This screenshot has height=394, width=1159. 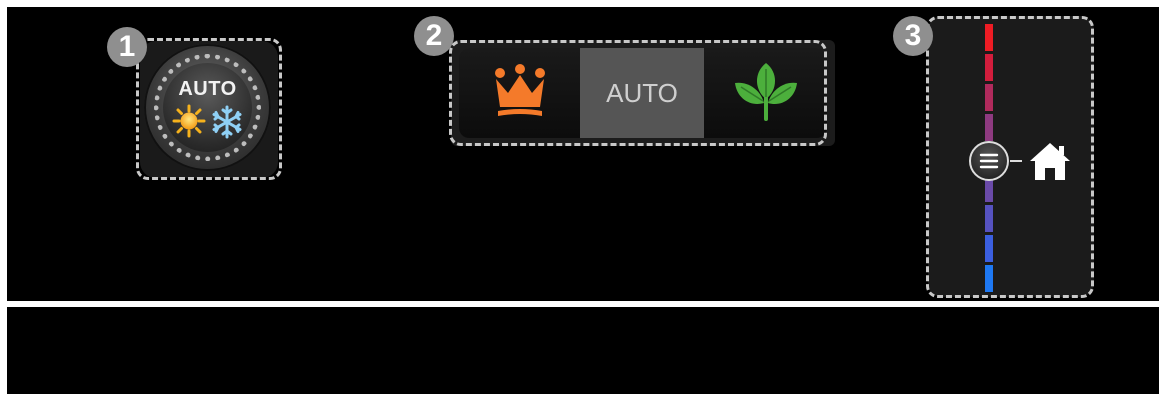 What do you see at coordinates (583, 303) in the screenshot?
I see `divider` at bounding box center [583, 303].